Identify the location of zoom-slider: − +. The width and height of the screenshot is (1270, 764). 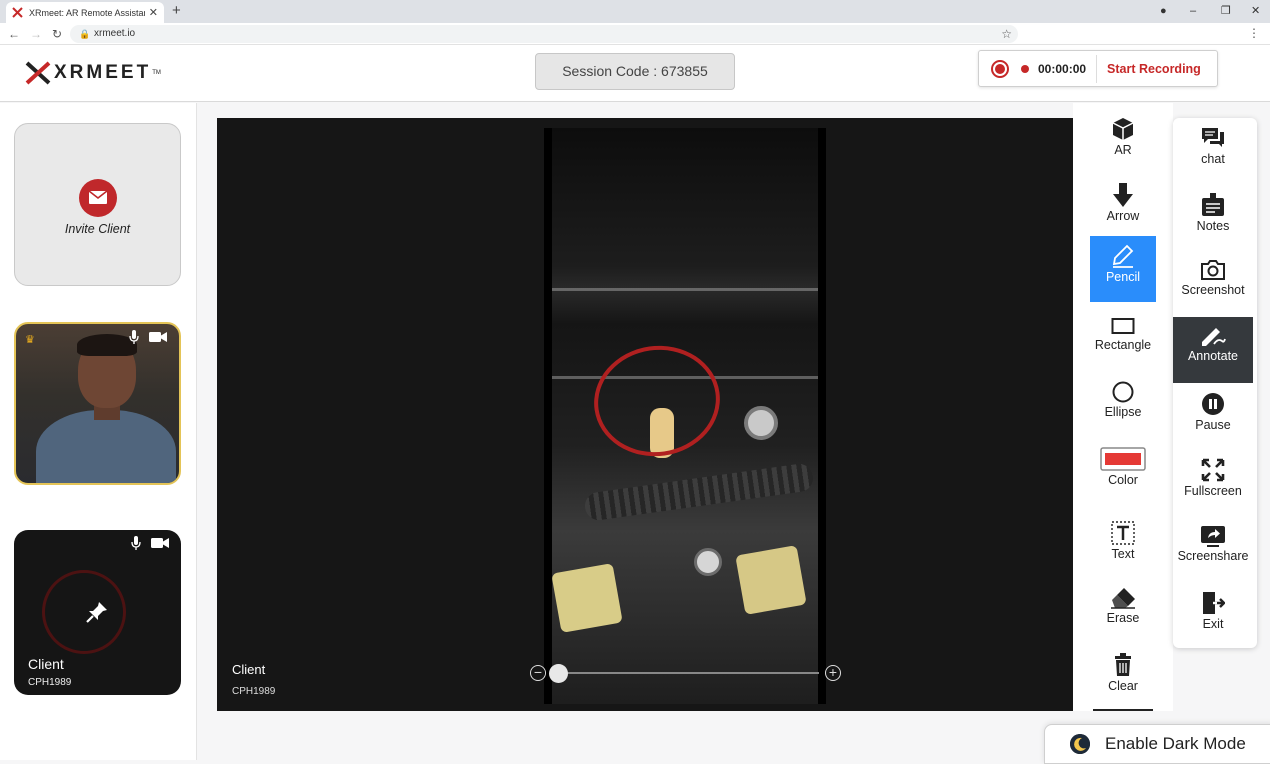
(685, 673).